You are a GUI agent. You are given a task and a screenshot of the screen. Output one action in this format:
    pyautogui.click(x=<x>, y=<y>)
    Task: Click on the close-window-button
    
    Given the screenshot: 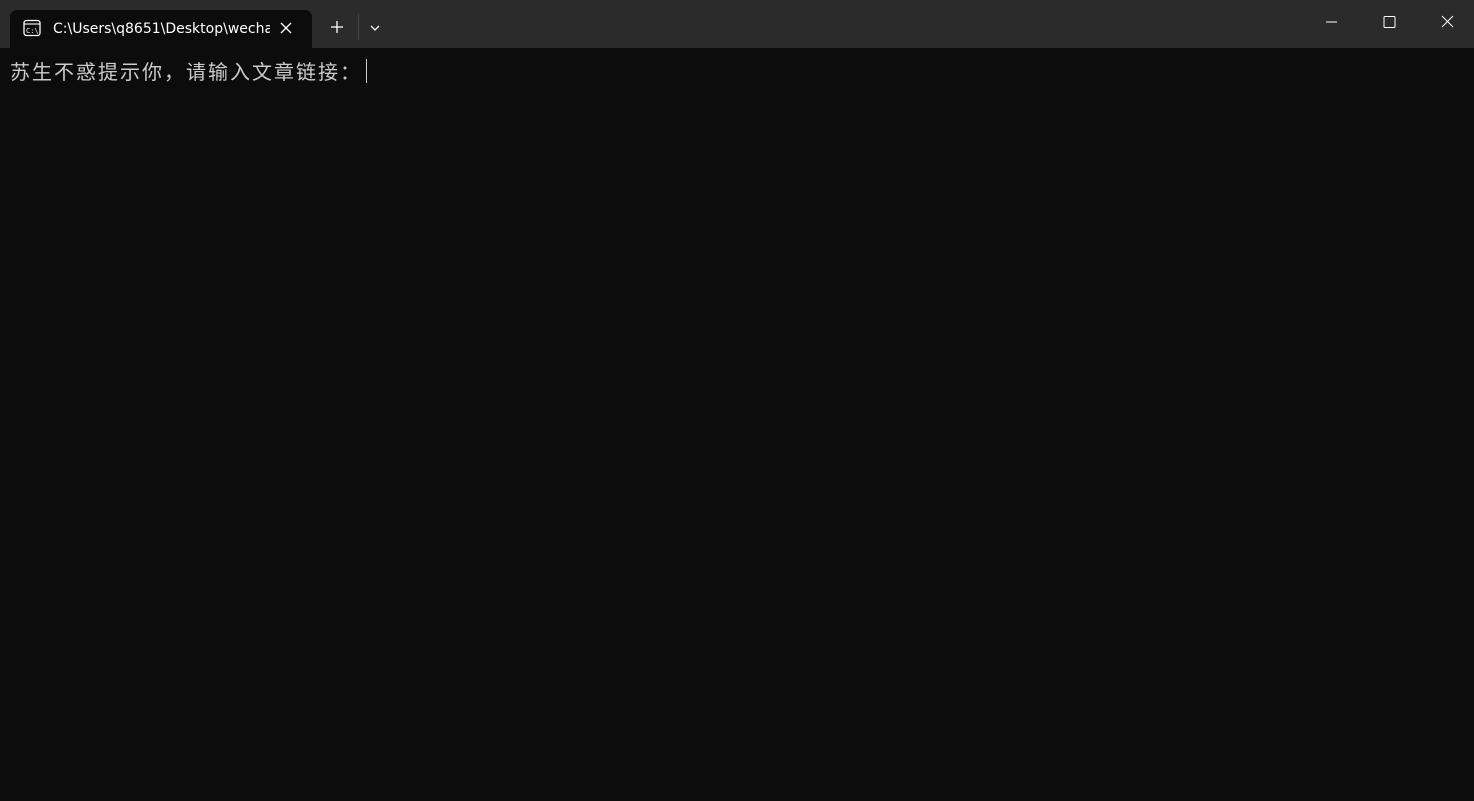 What is the action you would take?
    pyautogui.click(x=1446, y=22)
    